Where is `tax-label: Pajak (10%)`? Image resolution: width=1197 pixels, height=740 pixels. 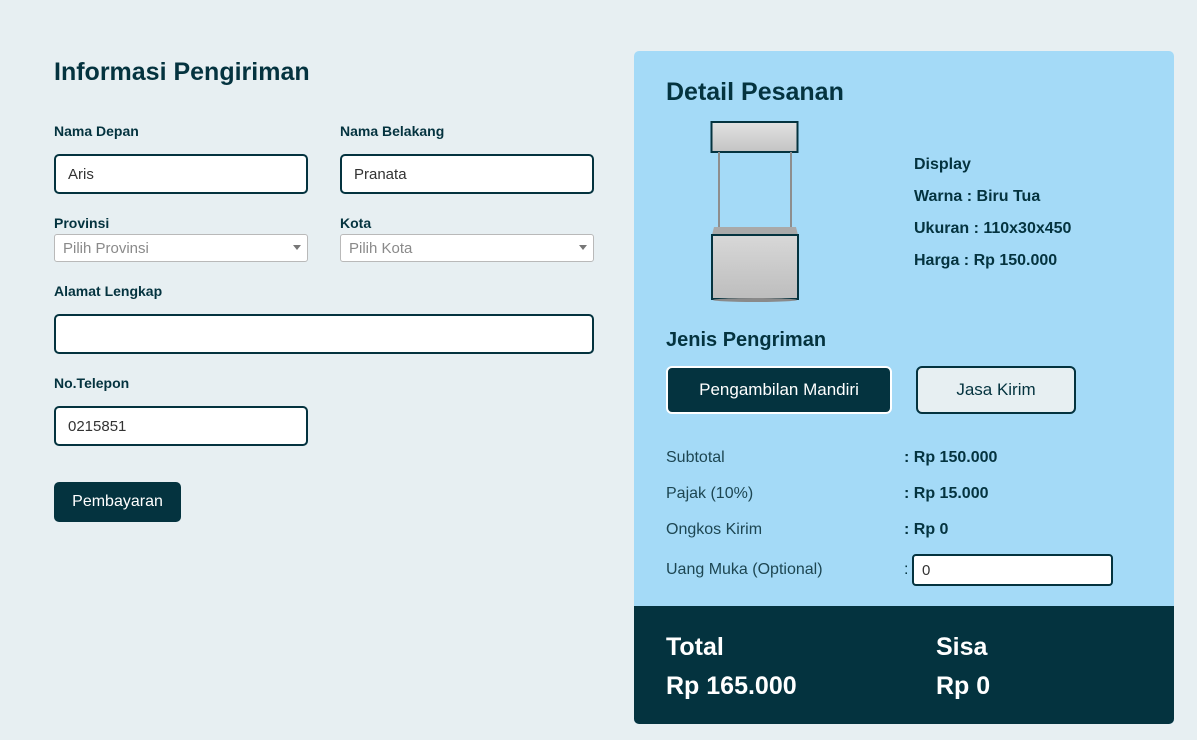
tax-label: Pajak (10%) is located at coordinates (710, 493).